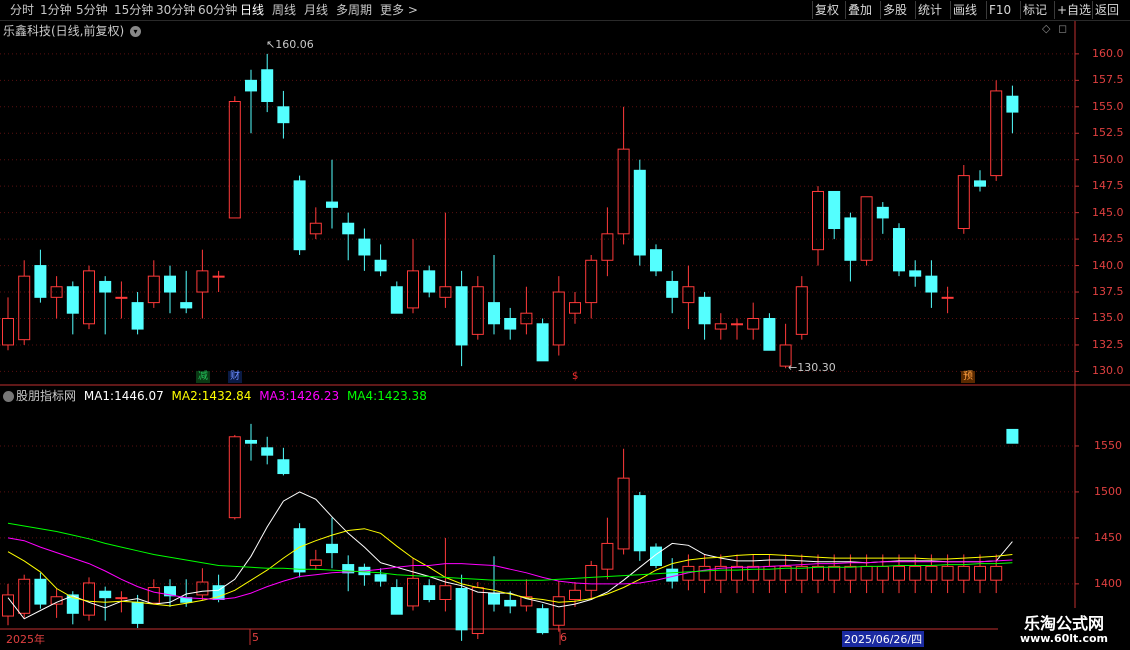 This screenshot has width=1130, height=650. I want to click on marker-jian: 减, so click(203, 377).